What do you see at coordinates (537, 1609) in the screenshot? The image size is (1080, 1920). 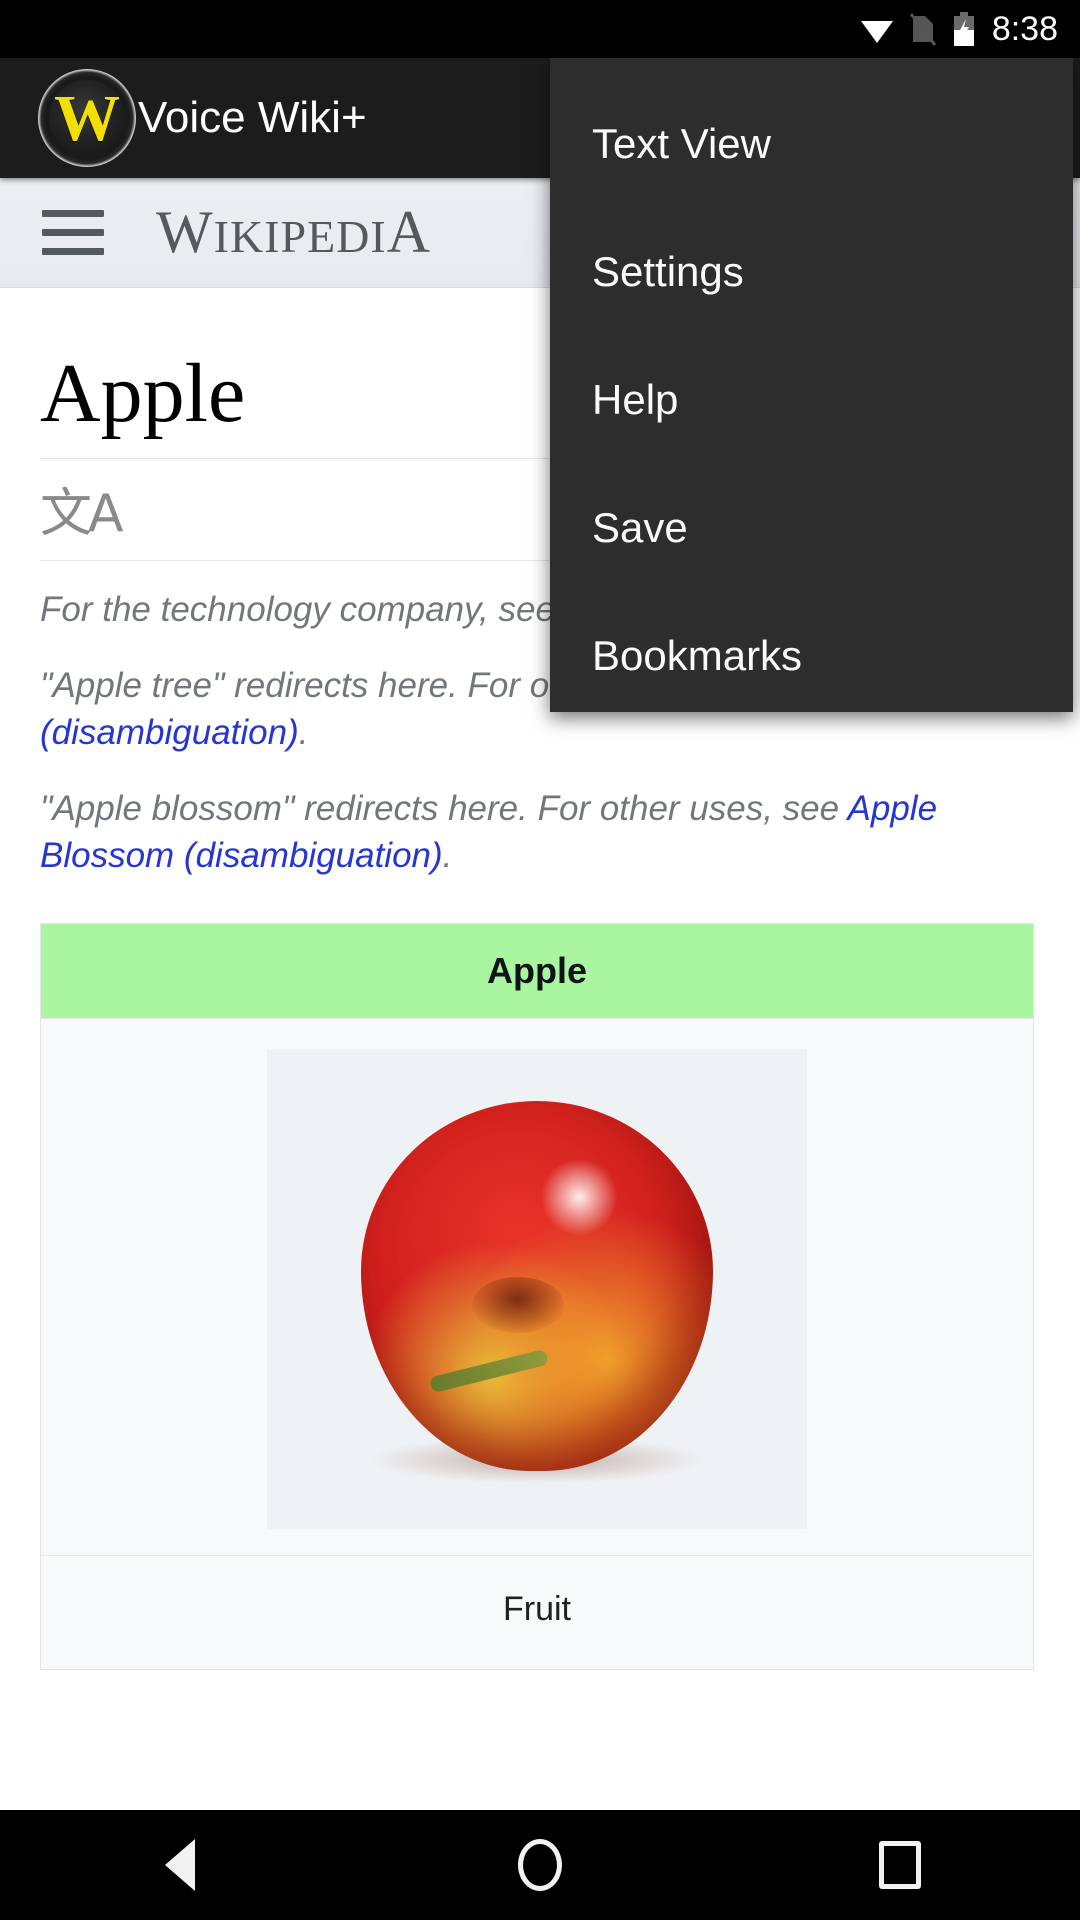 I see `infobox-caption: Fruit` at bounding box center [537, 1609].